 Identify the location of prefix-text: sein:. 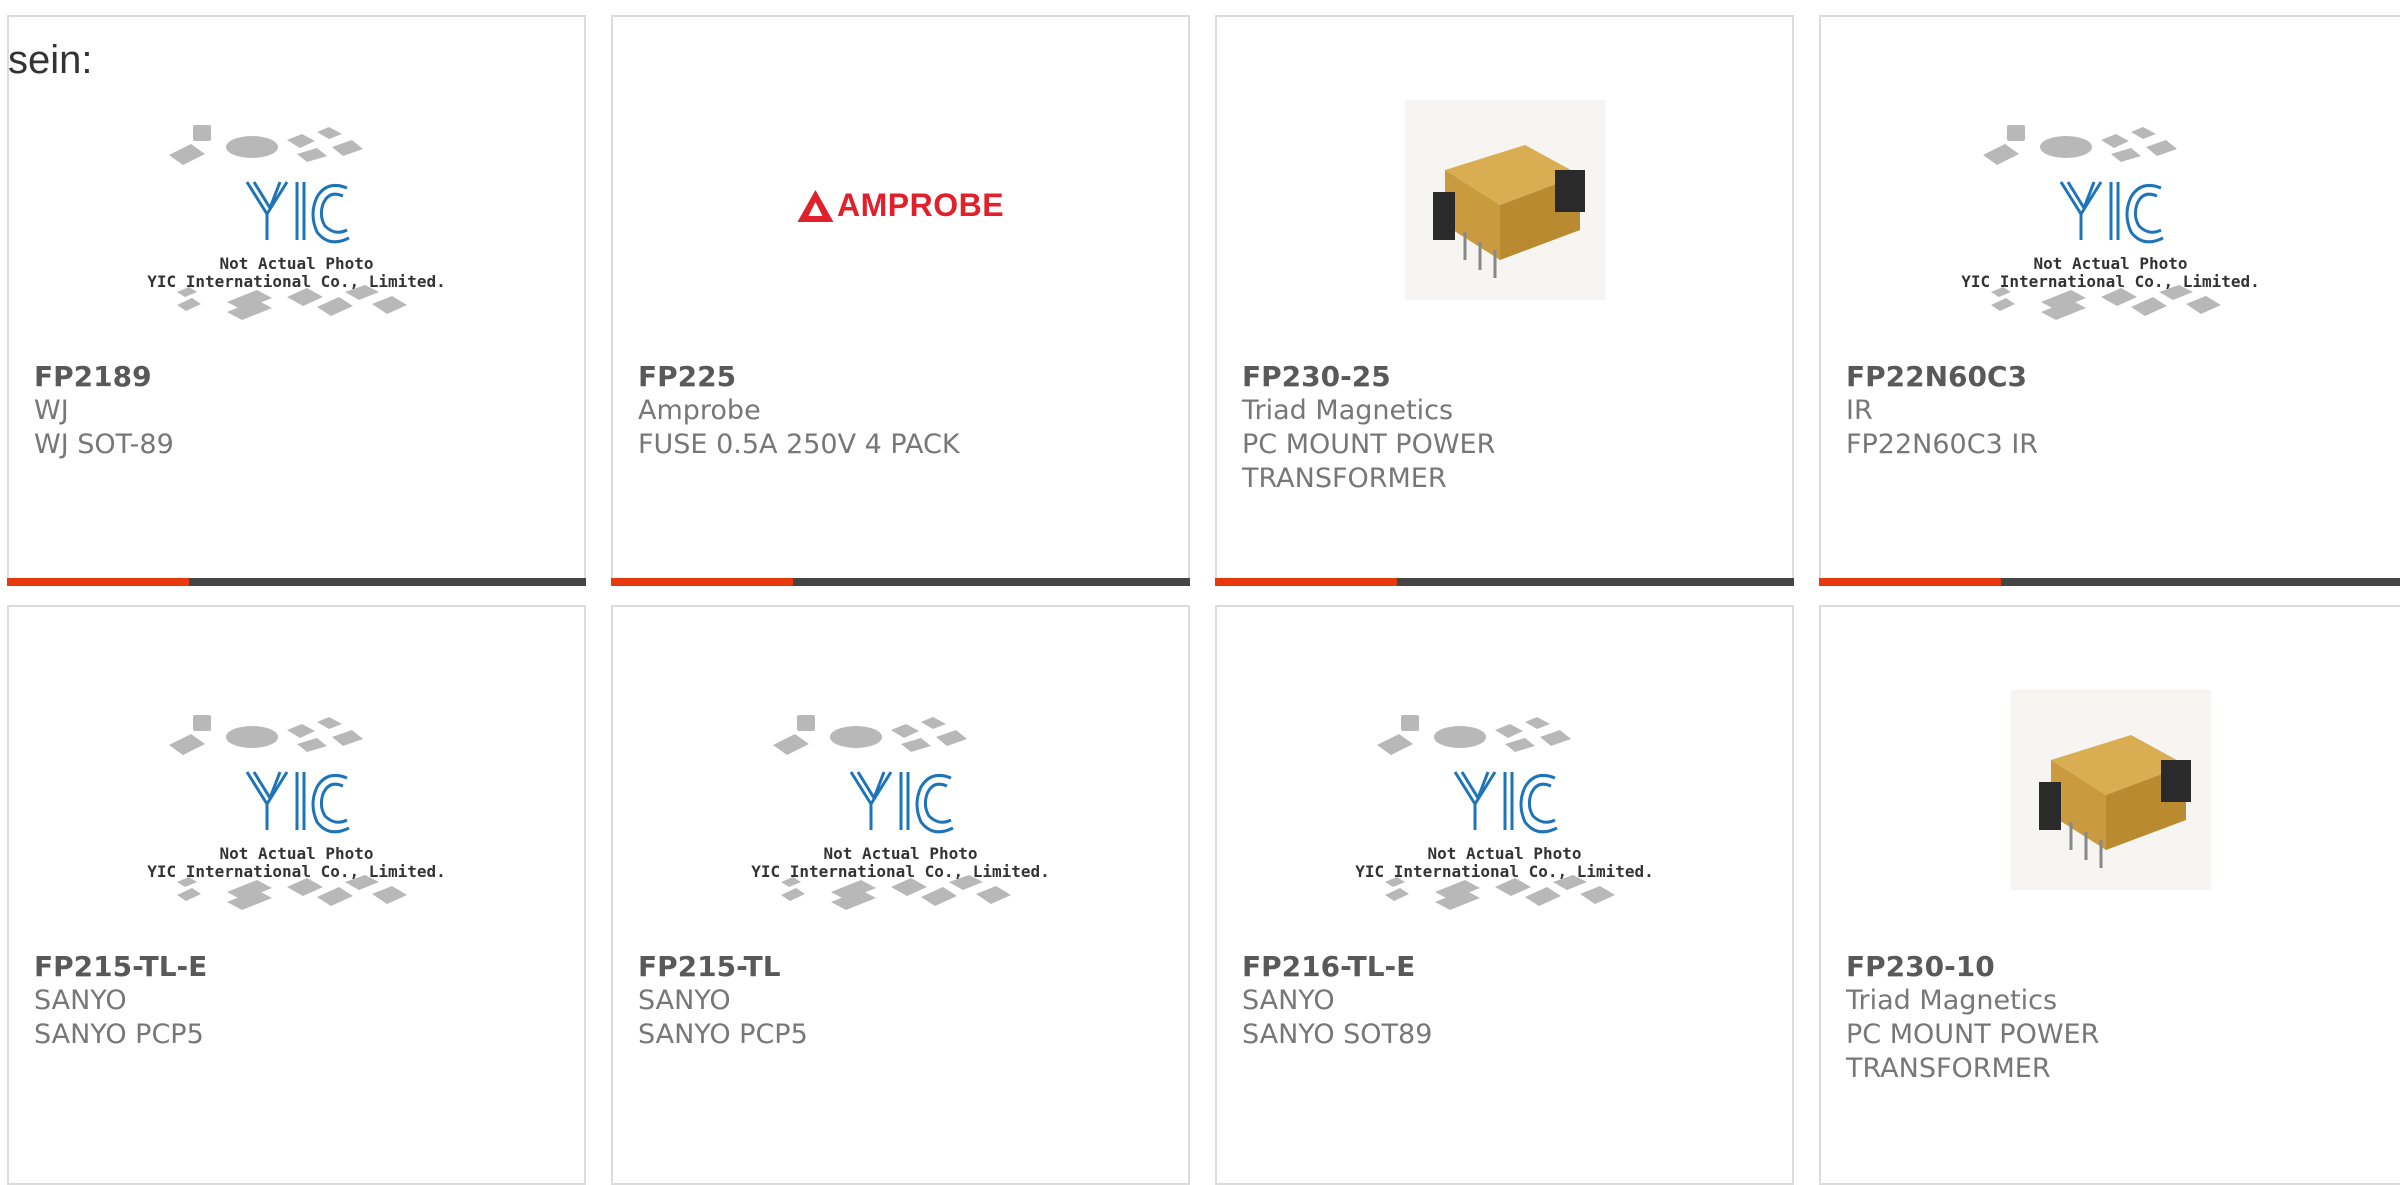
(50, 60).